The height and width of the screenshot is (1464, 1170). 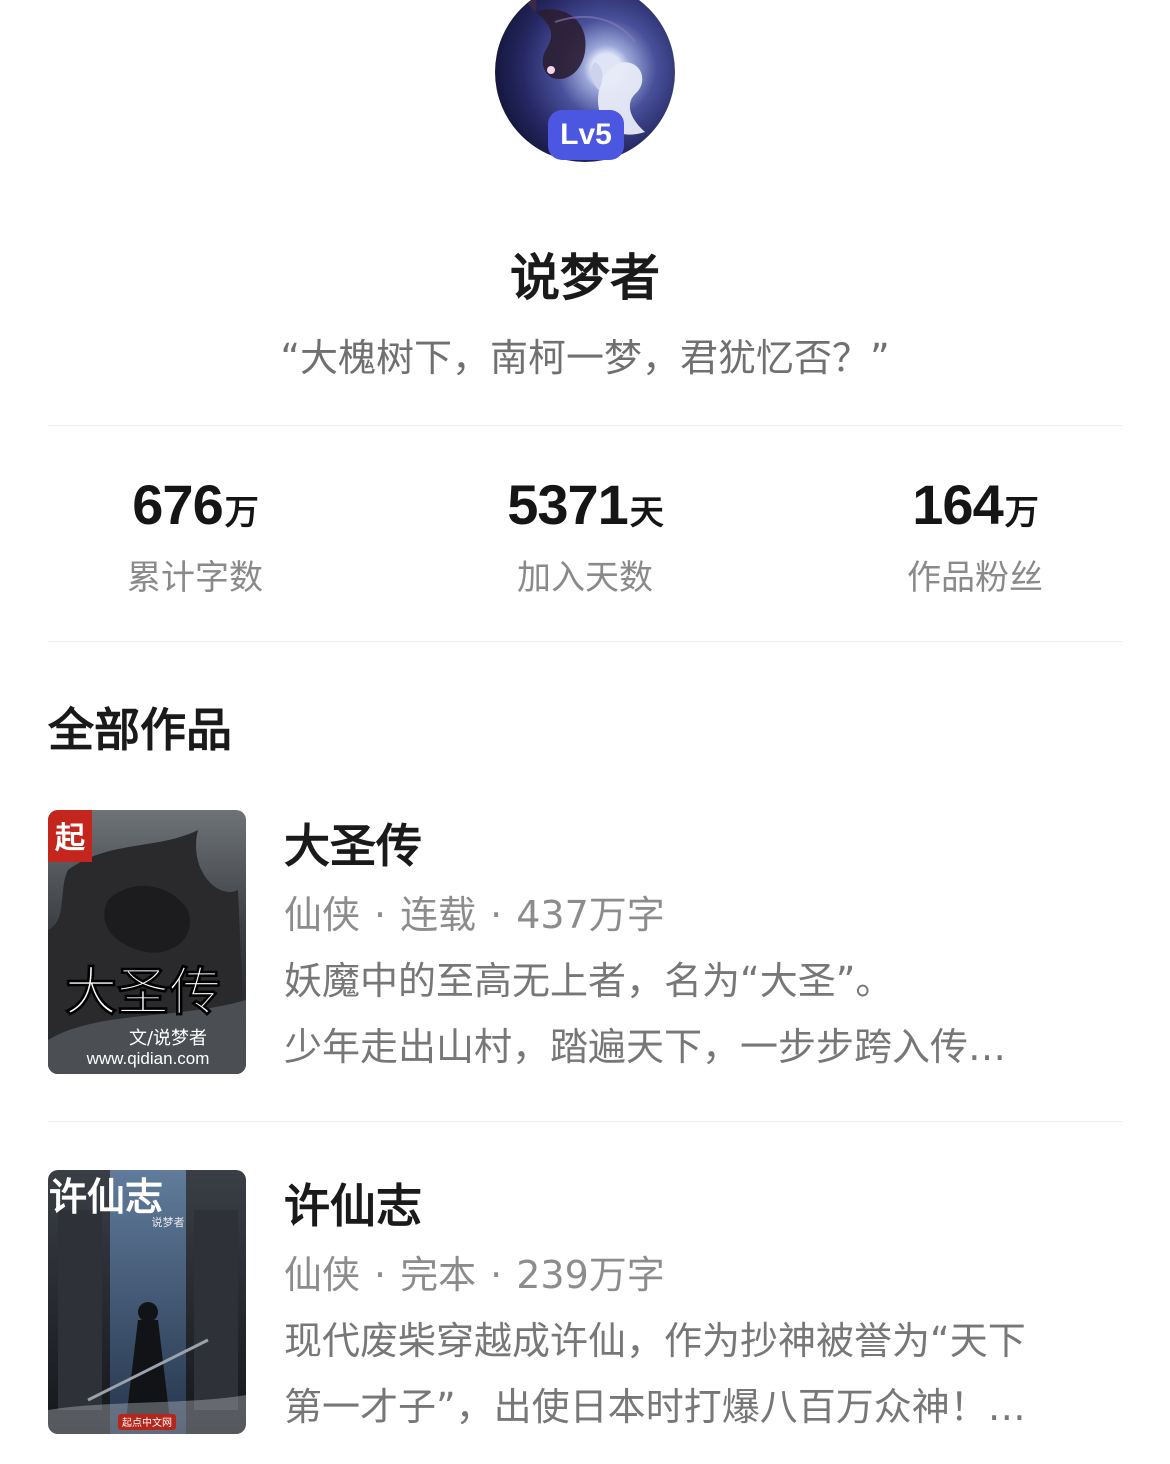 What do you see at coordinates (585, 358) in the screenshot?
I see `author-motto: “大槐树下，南柯一梦，君犹忆否？”` at bounding box center [585, 358].